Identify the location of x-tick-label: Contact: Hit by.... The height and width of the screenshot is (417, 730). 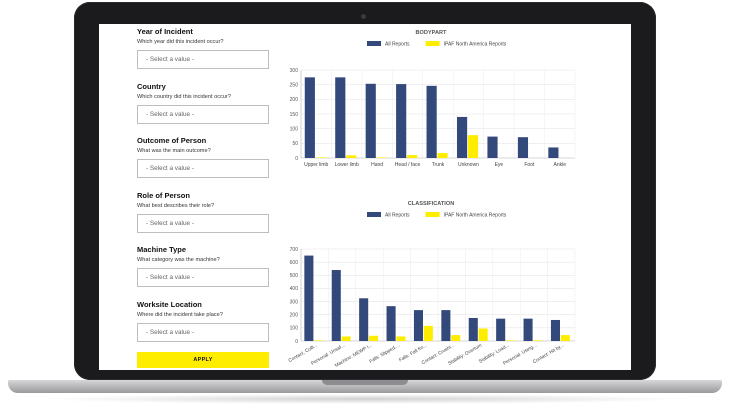
(548, 354).